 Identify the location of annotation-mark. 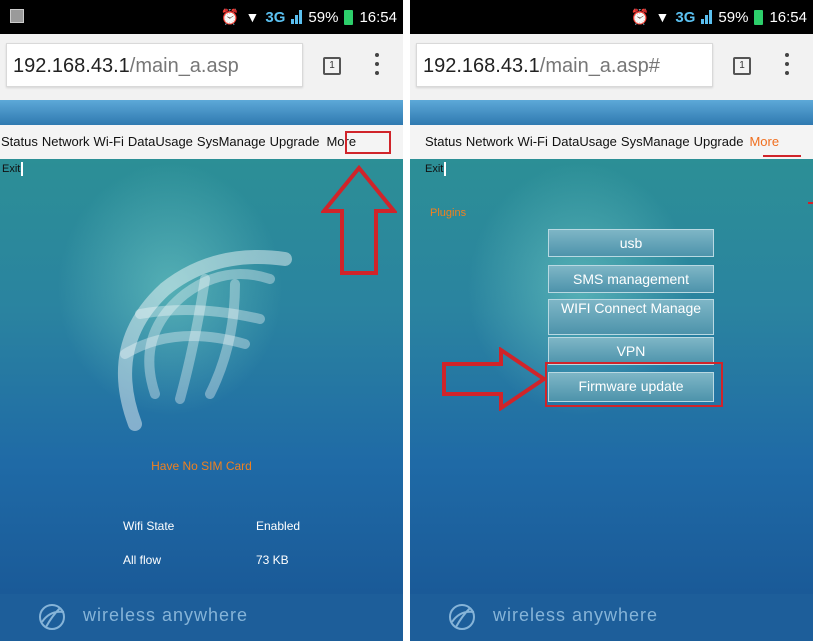
(810, 203).